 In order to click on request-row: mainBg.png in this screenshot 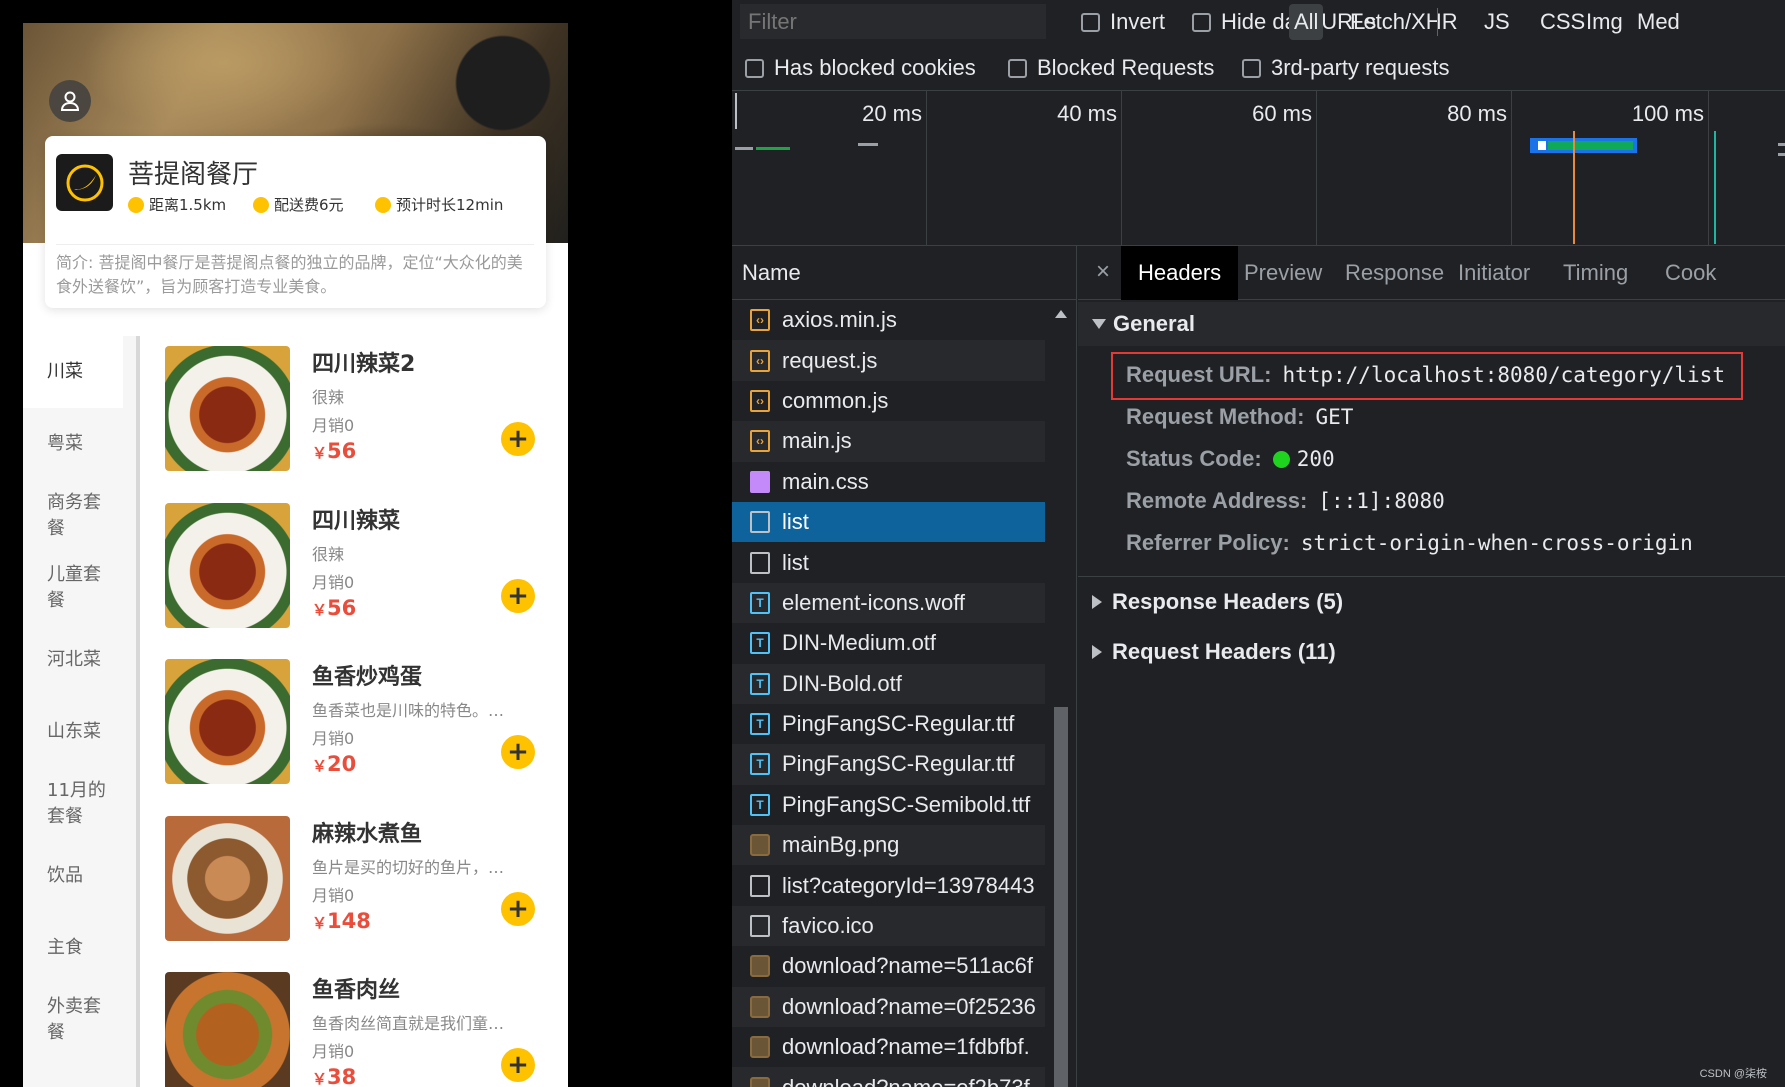, I will do `click(888, 845)`.